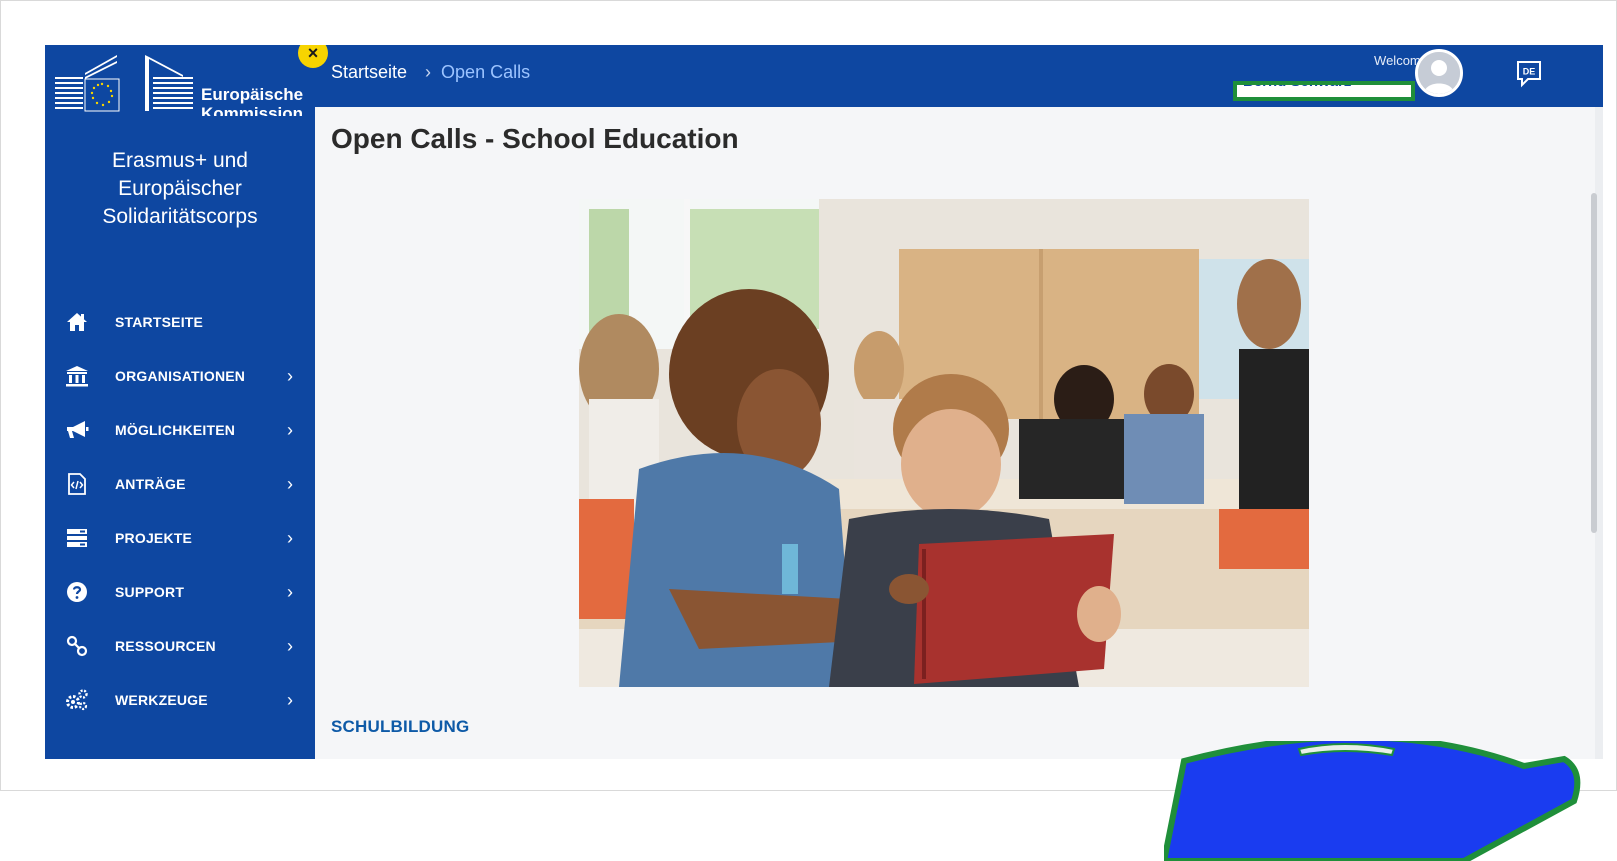 The width and height of the screenshot is (1617, 861). What do you see at coordinates (77, 376) in the screenshot?
I see `bank-icon` at bounding box center [77, 376].